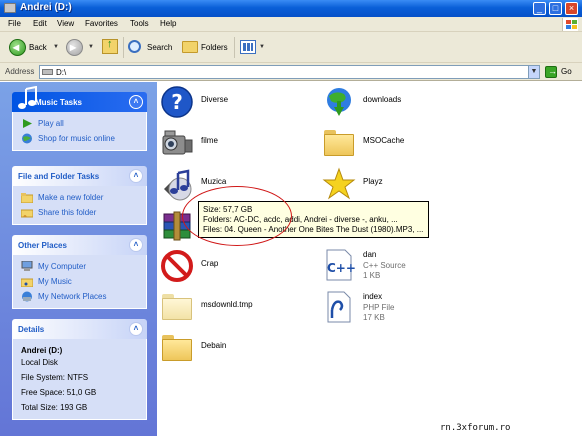  I want to click on music-tasks-header: Music Tasks ˄, so click(79, 99).